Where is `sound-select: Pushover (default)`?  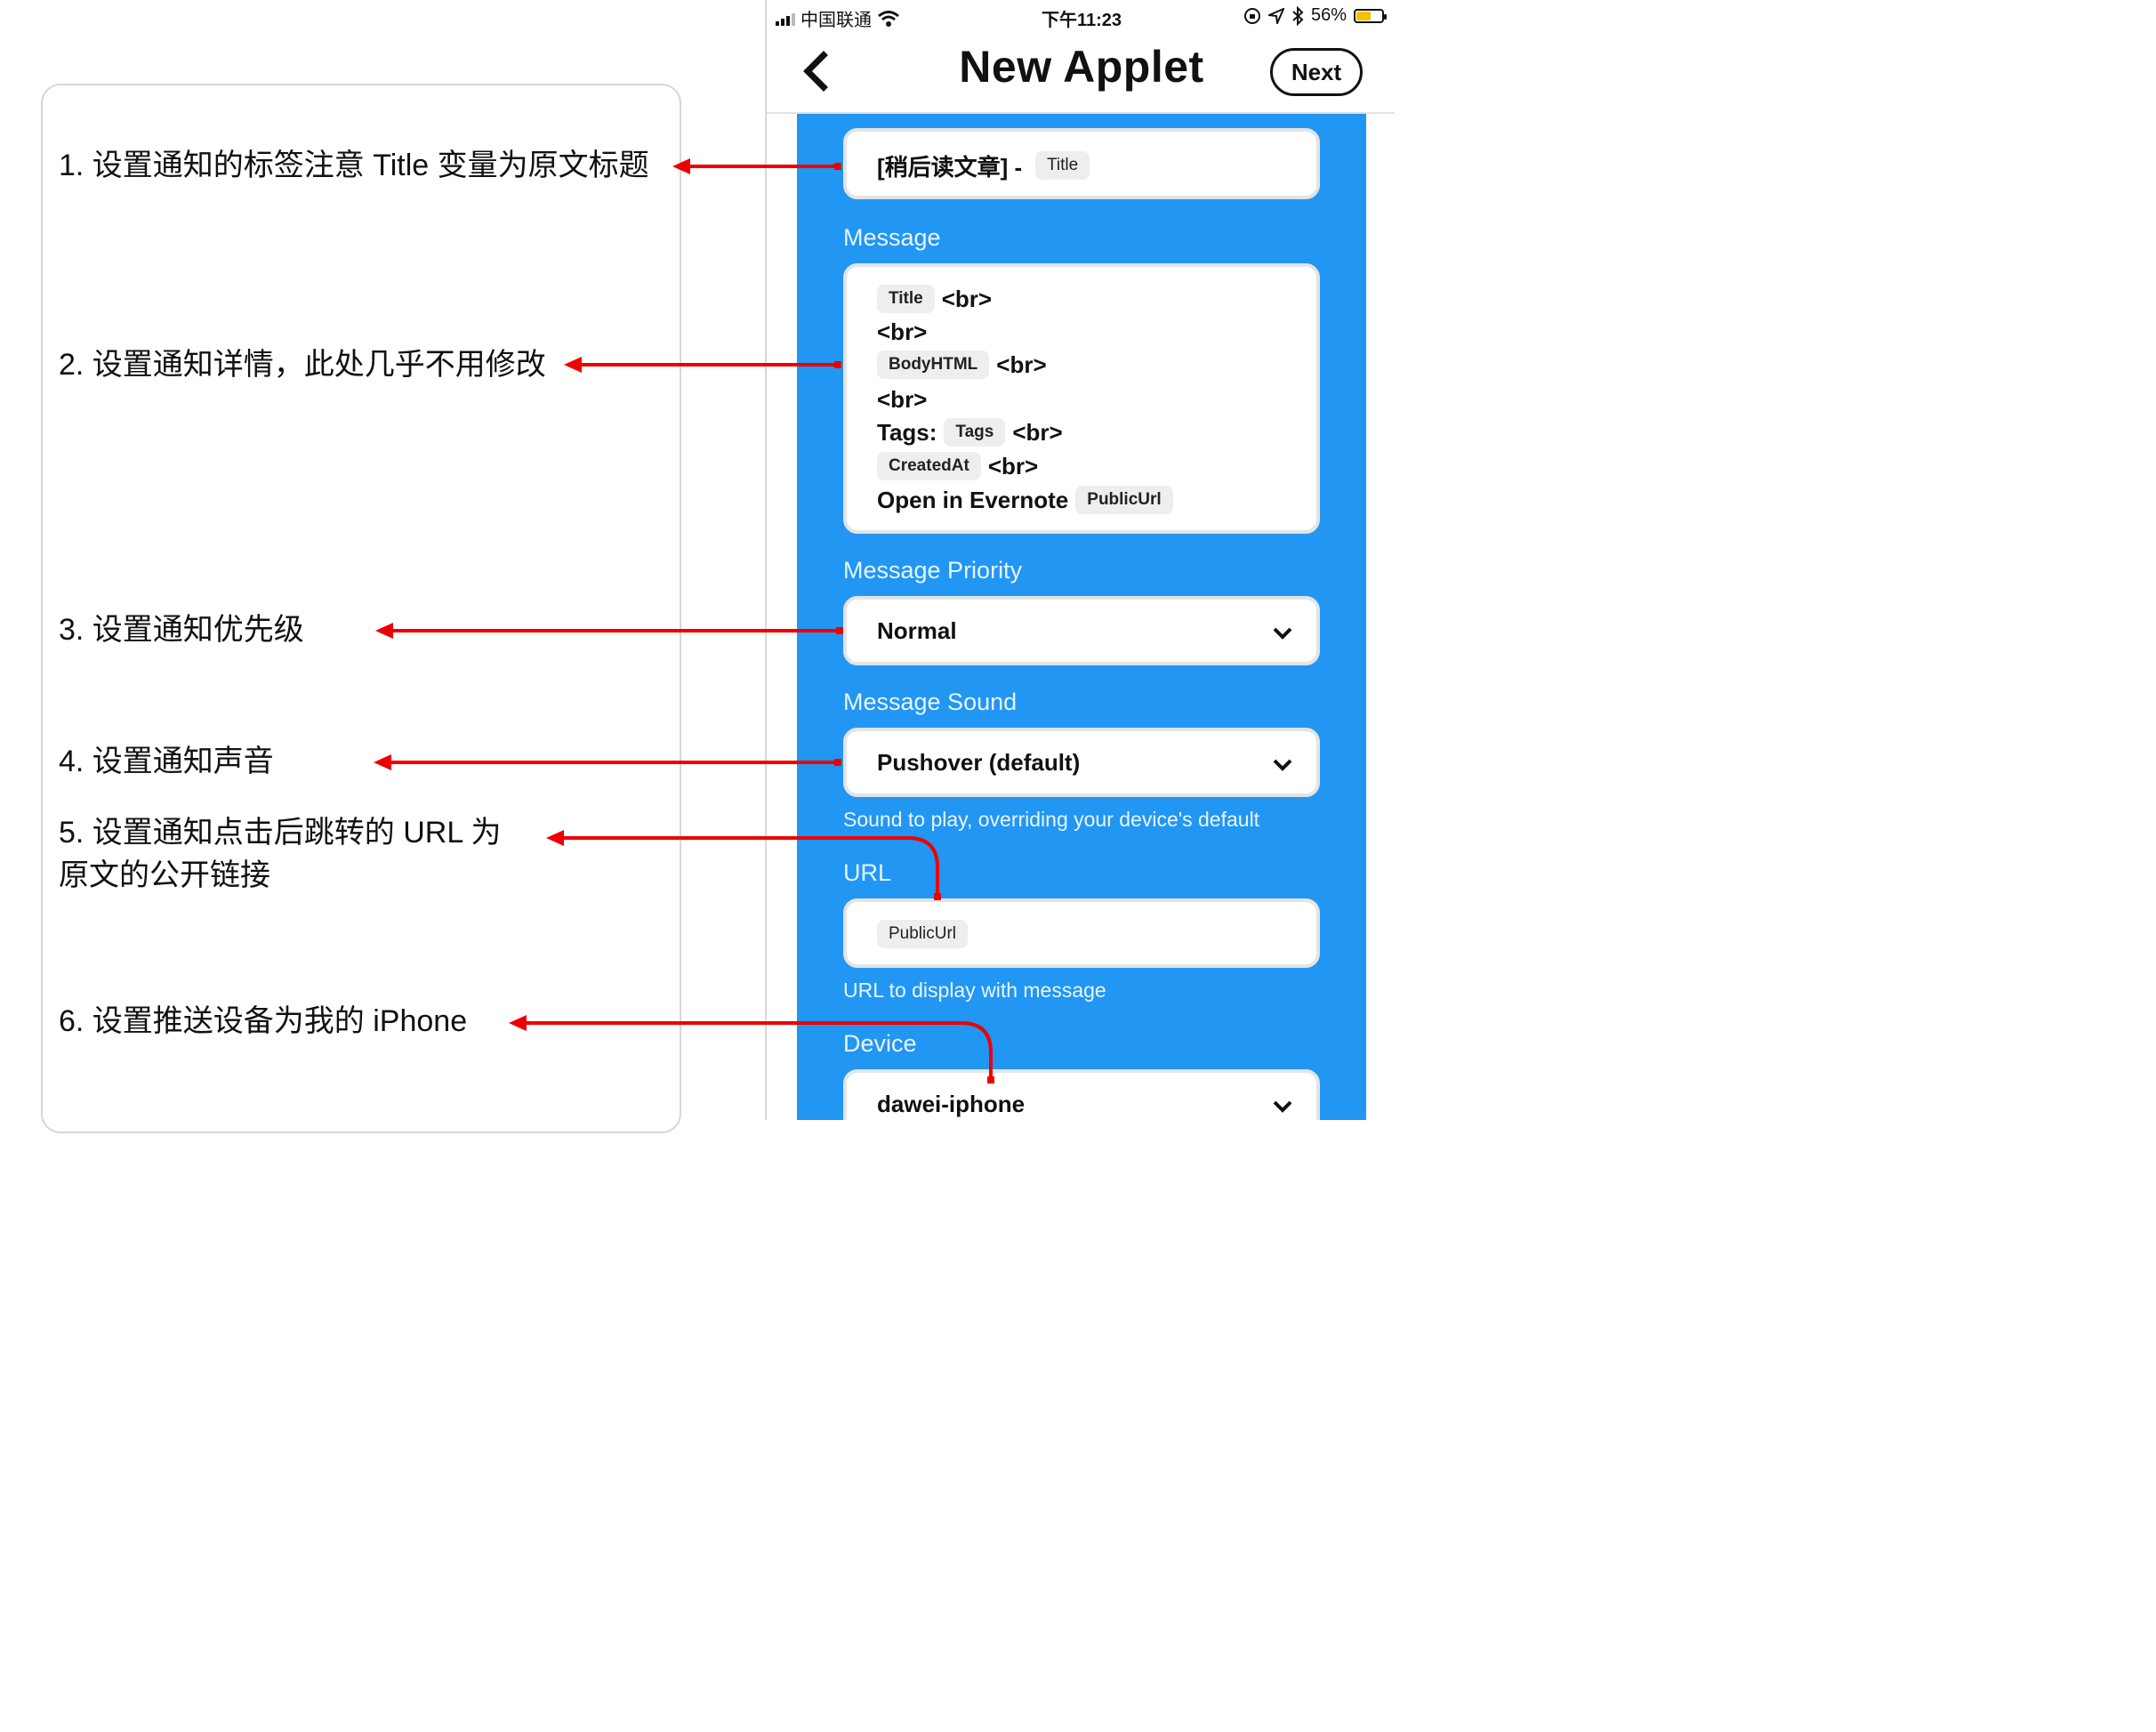 sound-select: Pushover (default) is located at coordinates (1081, 763).